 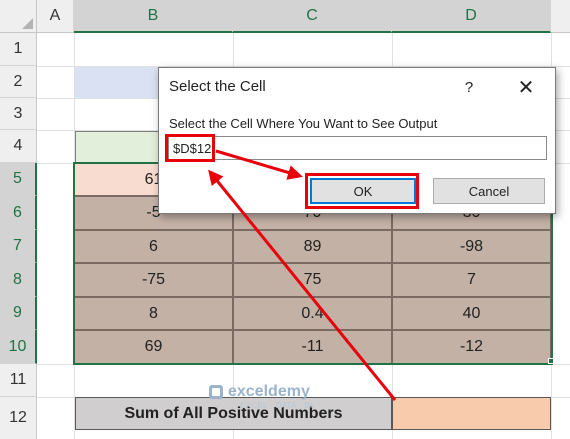 What do you see at coordinates (18, 146) in the screenshot?
I see `row-header-4: 4` at bounding box center [18, 146].